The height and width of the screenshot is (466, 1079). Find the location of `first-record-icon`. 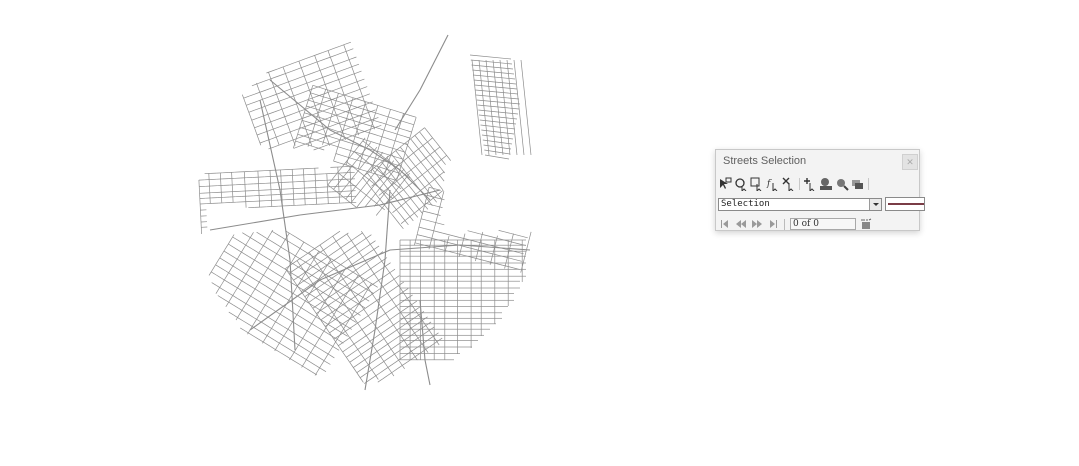

first-record-icon is located at coordinates (725, 224).